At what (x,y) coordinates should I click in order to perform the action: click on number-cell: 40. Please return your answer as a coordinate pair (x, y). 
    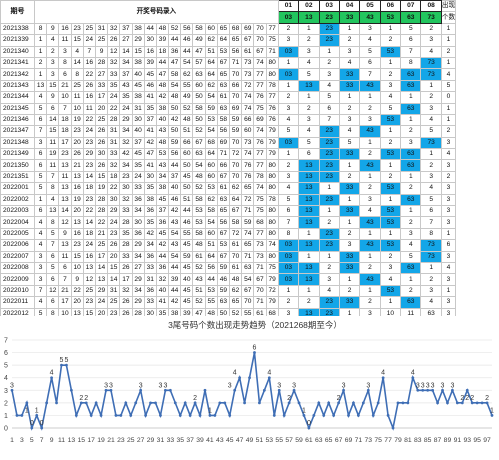
    Looking at the image, I should click on (162, 120).